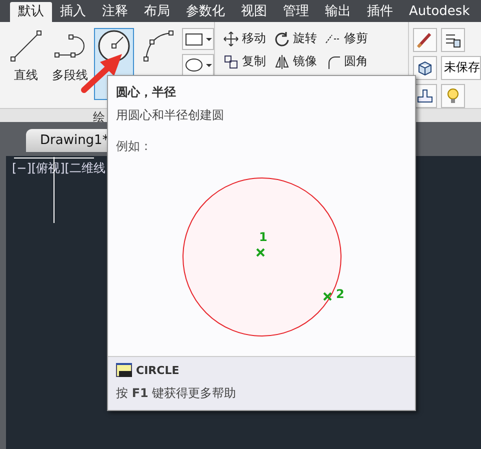 The width and height of the screenshot is (481, 449). What do you see at coordinates (453, 40) in the screenshot?
I see `layer-properties-button` at bounding box center [453, 40].